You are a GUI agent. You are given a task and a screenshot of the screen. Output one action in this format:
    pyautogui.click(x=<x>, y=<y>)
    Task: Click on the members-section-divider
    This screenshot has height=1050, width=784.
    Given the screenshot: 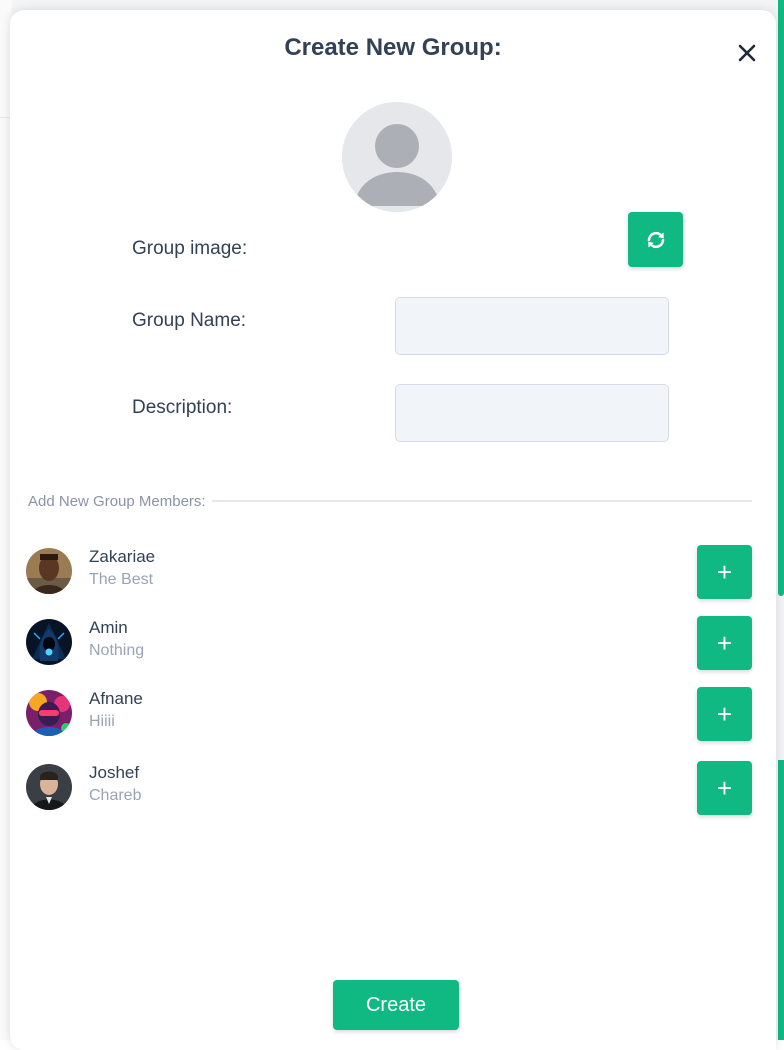 What is the action you would take?
    pyautogui.click(x=481, y=501)
    